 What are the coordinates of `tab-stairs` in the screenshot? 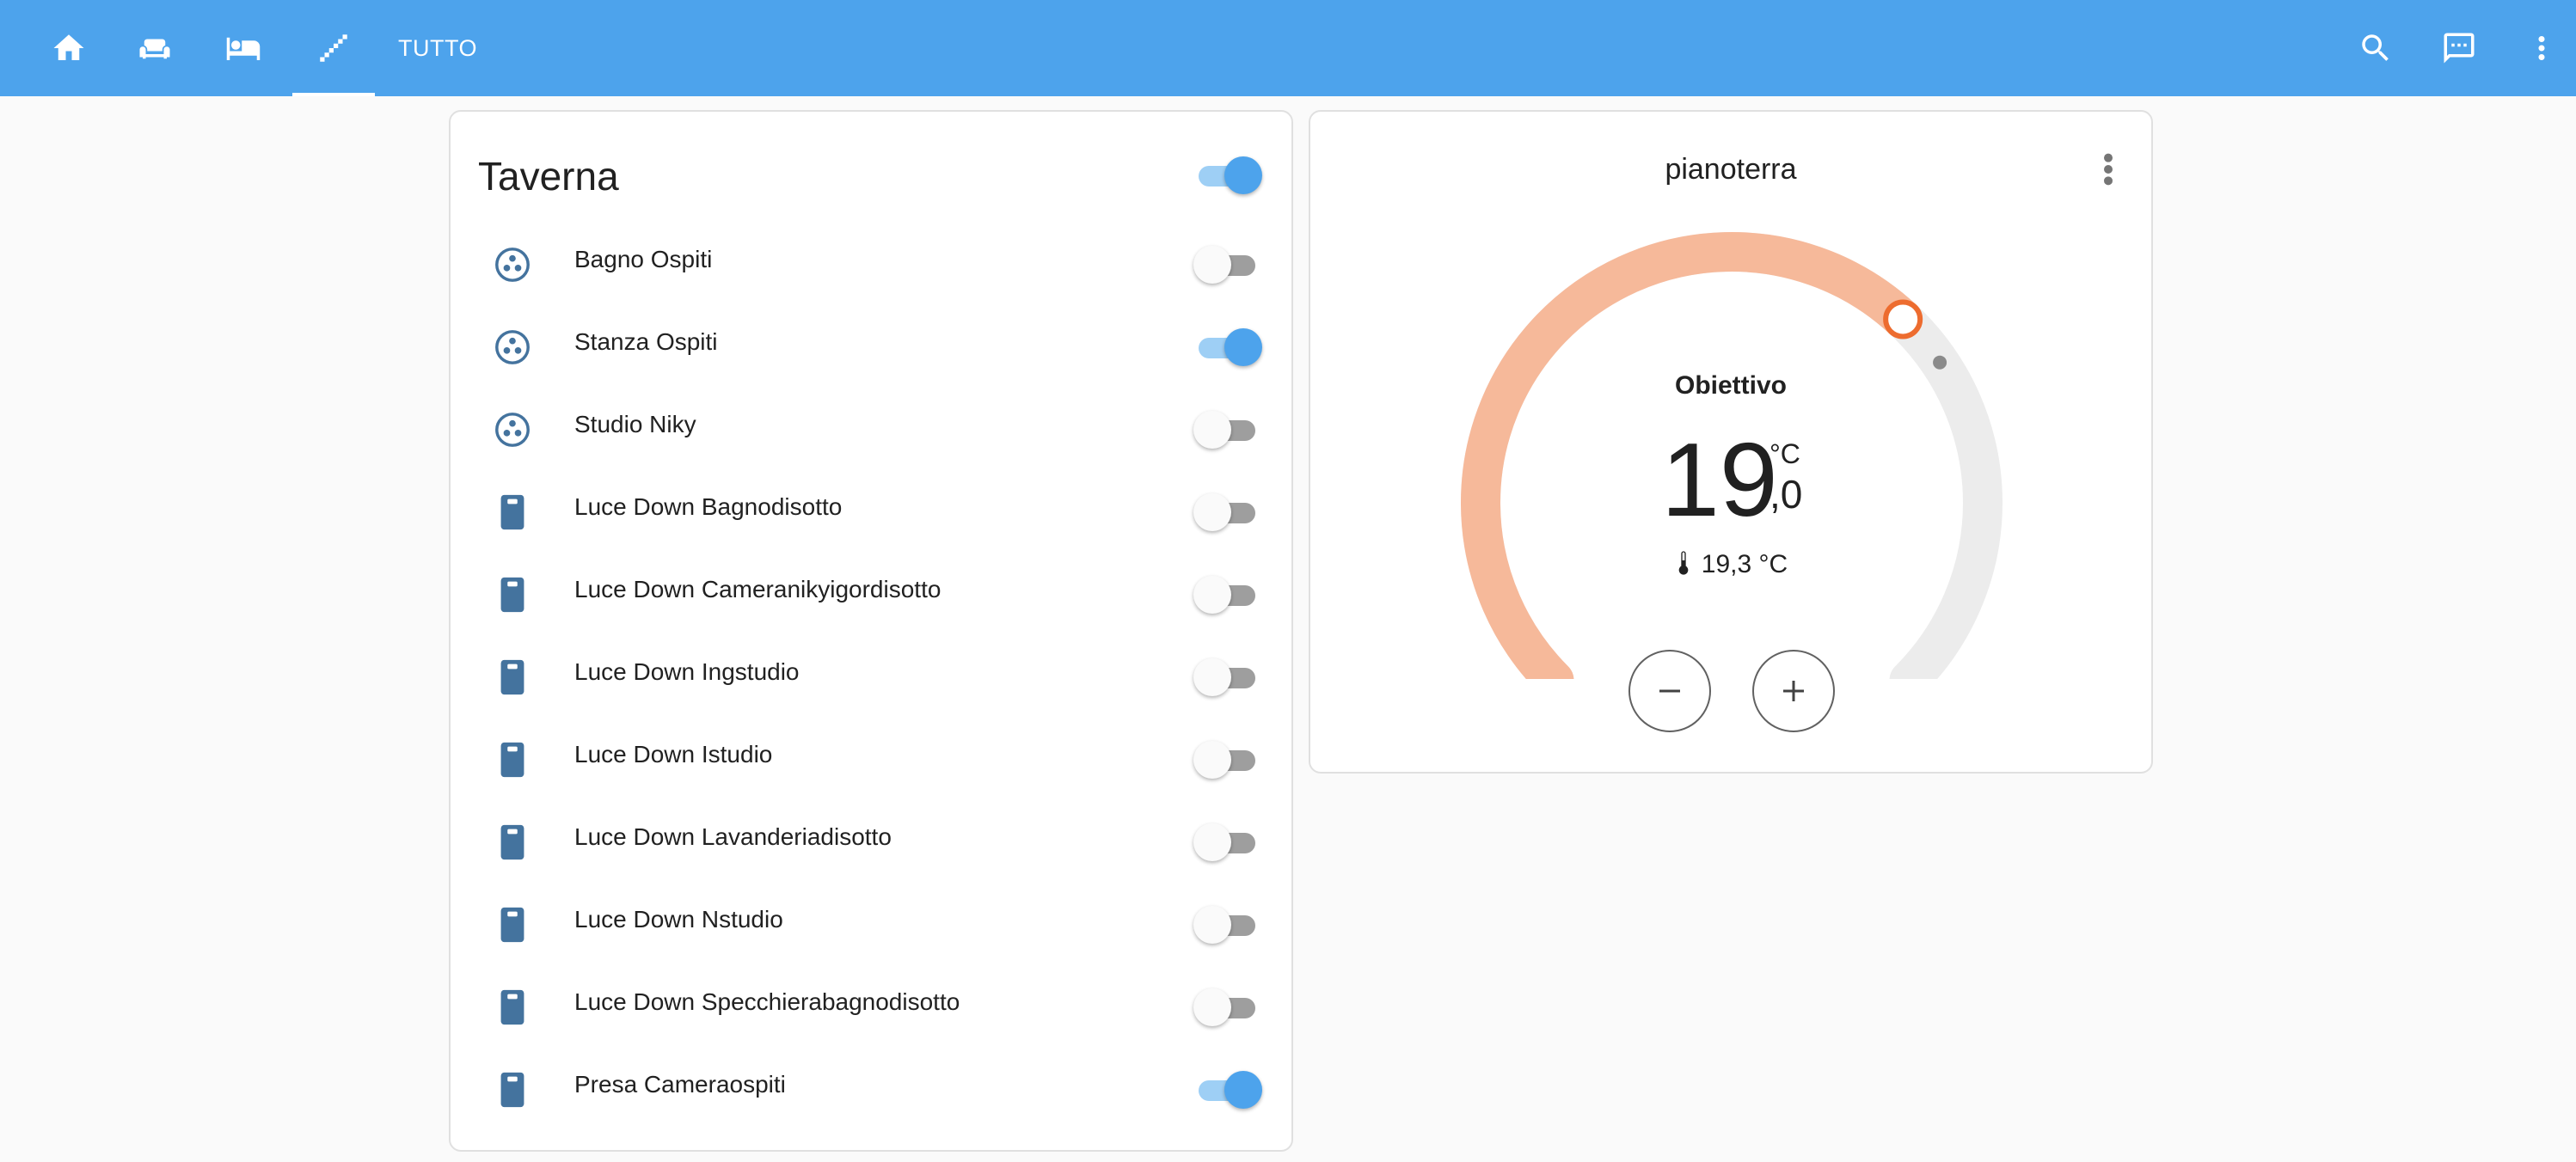 It's located at (333, 48).